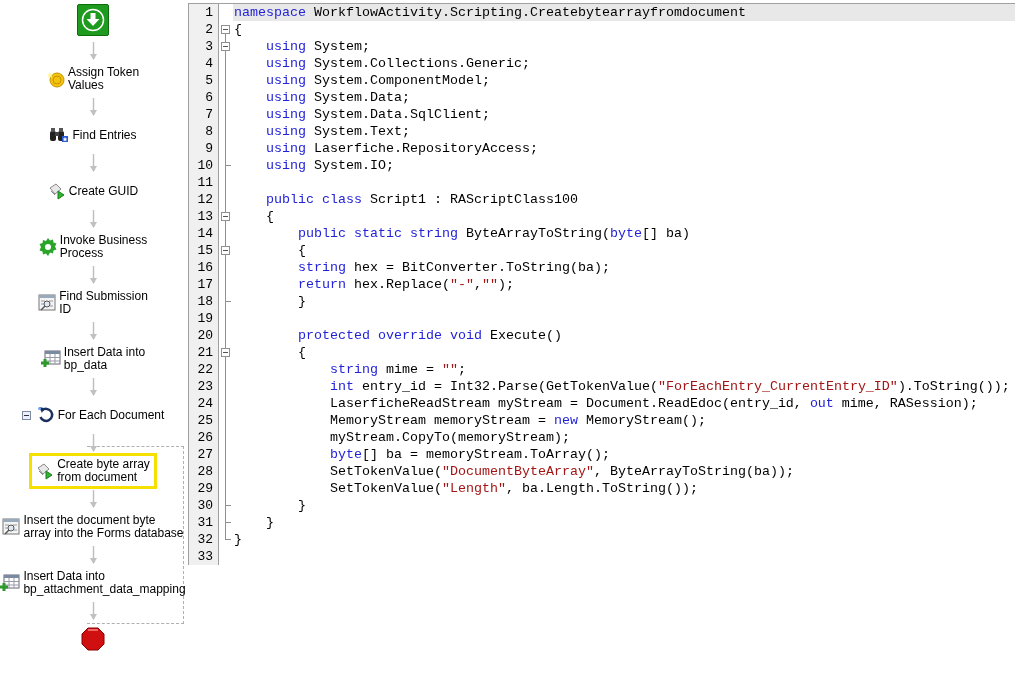 Image resolution: width=1015 pixels, height=683 pixels. Describe the element at coordinates (26, 415) in the screenshot. I see `collapse-toggle` at that location.